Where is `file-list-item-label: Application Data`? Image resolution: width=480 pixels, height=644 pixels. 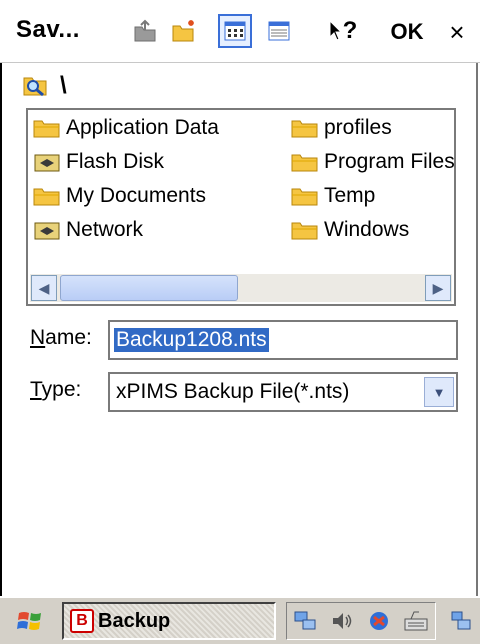 file-list-item-label: Application Data is located at coordinates (142, 127).